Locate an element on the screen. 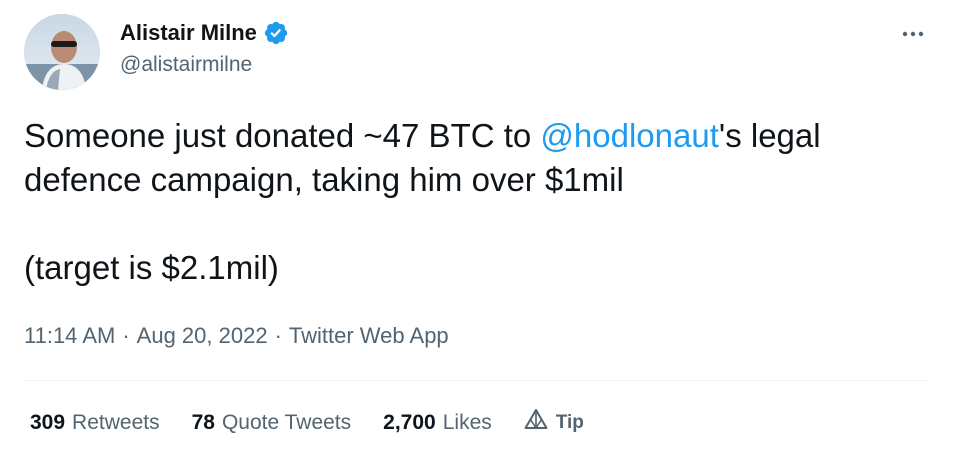 The height and width of the screenshot is (456, 958). tip-icon is located at coordinates (536, 423).